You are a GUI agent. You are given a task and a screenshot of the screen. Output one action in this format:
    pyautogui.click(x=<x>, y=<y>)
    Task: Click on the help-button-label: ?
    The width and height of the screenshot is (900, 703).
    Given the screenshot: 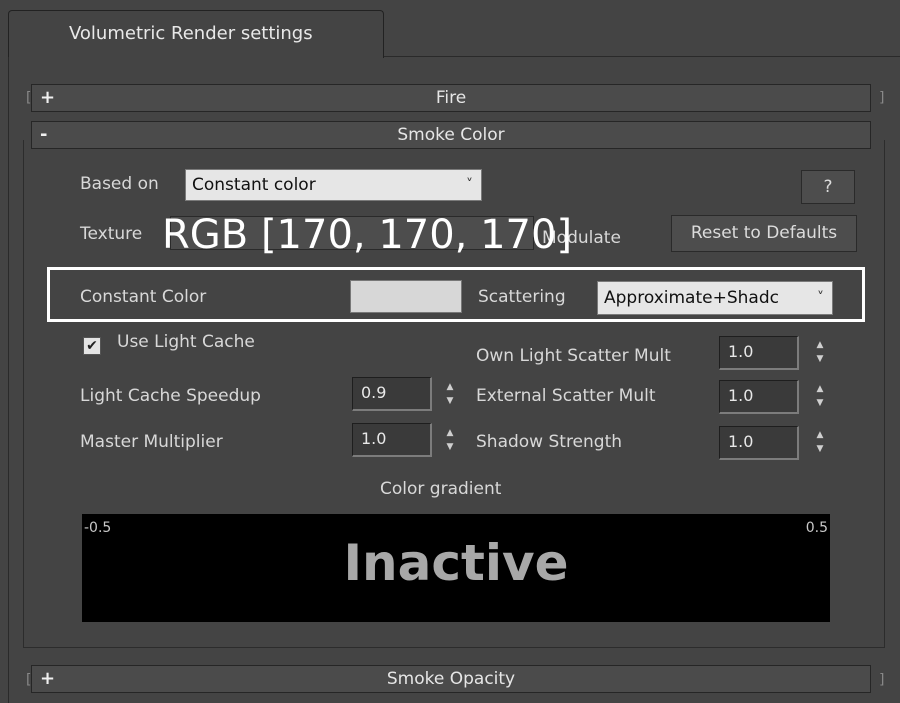 What is the action you would take?
    pyautogui.click(x=828, y=187)
    